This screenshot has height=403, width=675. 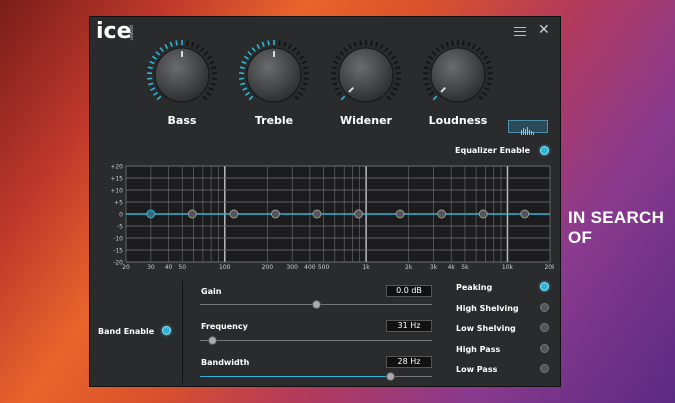 I want to click on filter-low-pass-radio, so click(x=544, y=368).